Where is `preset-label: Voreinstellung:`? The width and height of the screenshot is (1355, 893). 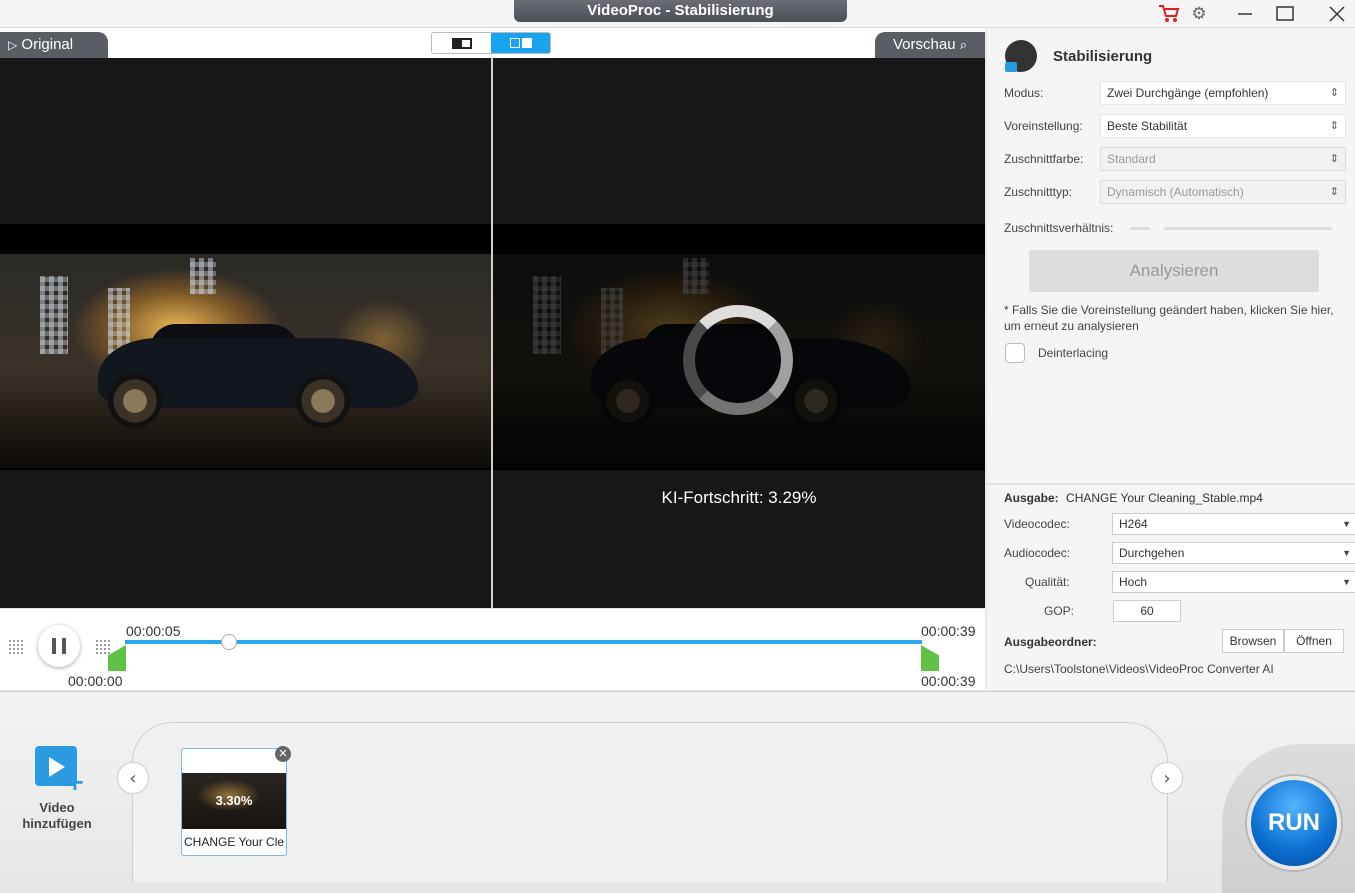 preset-label: Voreinstellung: is located at coordinates (1043, 126).